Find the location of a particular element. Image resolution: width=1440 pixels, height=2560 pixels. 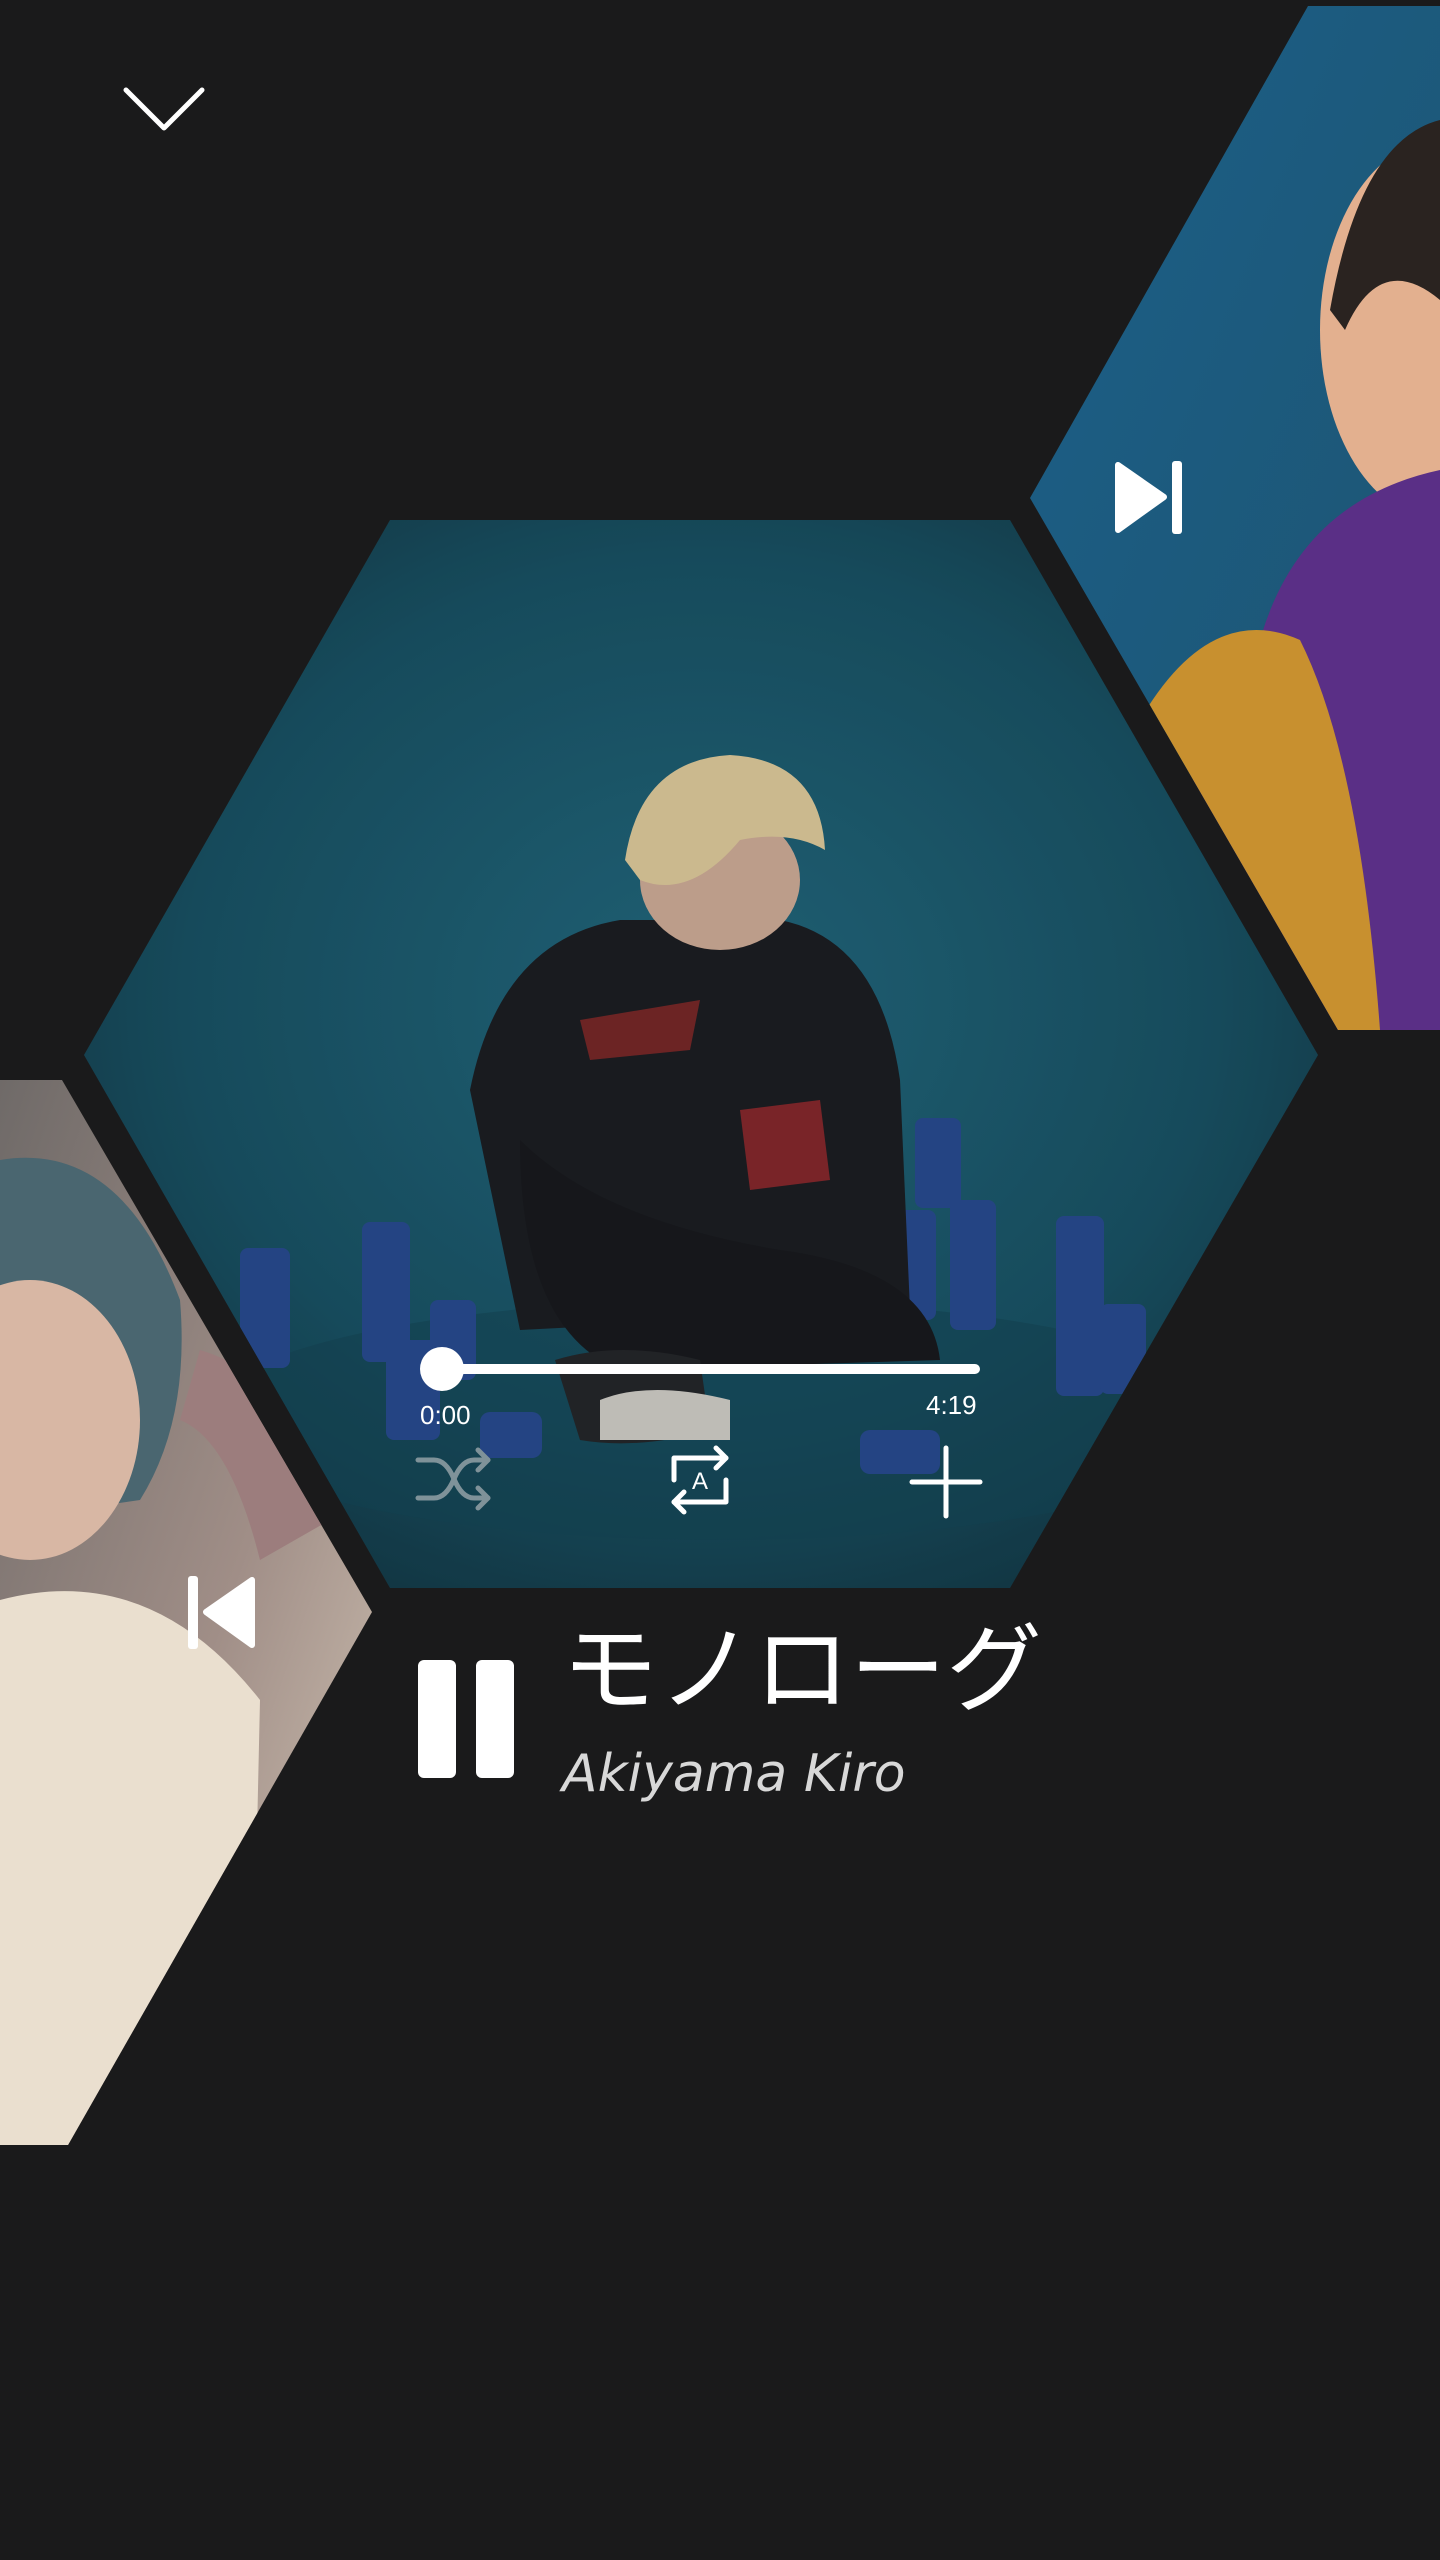

pause-icon is located at coordinates (437, 1719).